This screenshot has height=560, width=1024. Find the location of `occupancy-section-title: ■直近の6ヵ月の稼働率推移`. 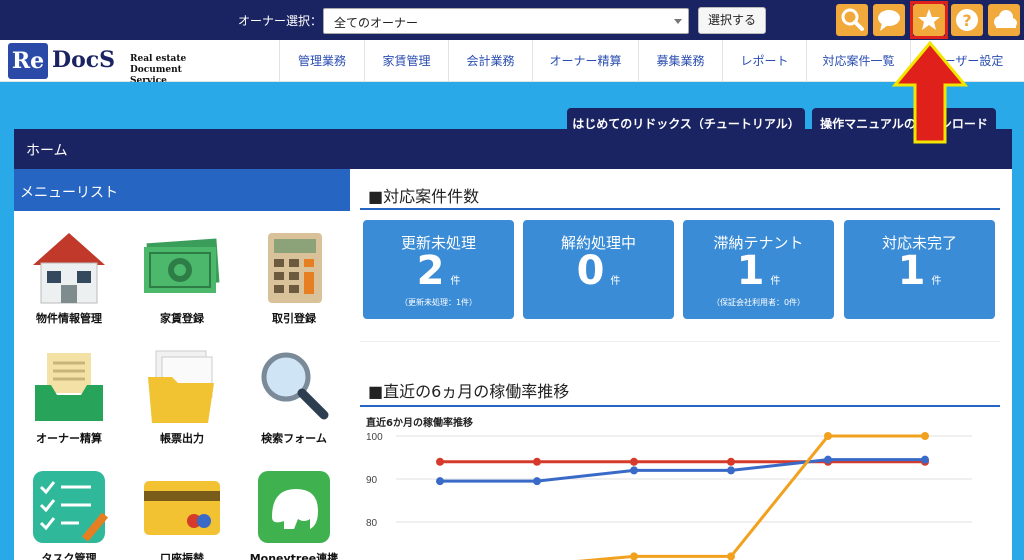

occupancy-section-title: ■直近の6ヵ月の稼働率推移 is located at coordinates (469, 391).